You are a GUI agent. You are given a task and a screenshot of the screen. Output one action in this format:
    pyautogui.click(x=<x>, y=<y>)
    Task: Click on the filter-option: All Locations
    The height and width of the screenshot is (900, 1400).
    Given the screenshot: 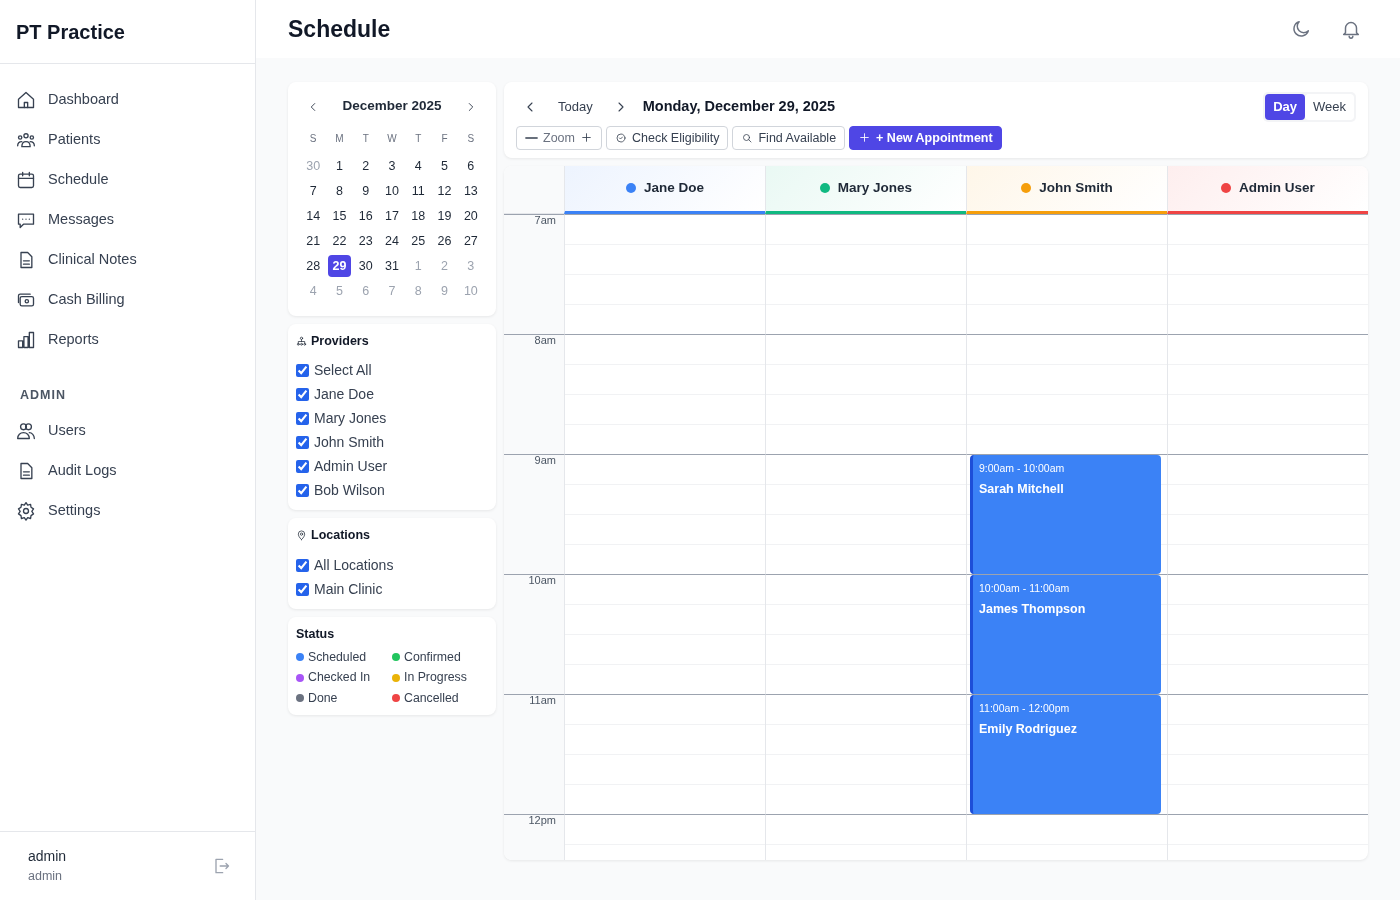 What is the action you would take?
    pyautogui.click(x=392, y=565)
    